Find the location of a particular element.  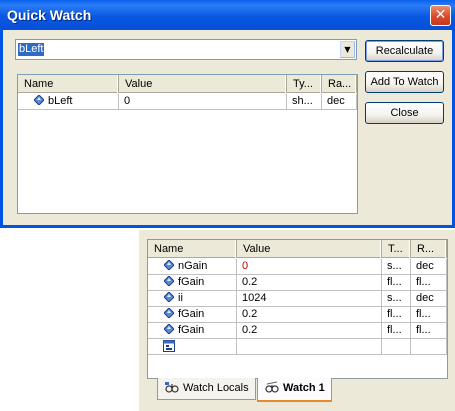

tab-watch-1: Watch 1 is located at coordinates (294, 390).